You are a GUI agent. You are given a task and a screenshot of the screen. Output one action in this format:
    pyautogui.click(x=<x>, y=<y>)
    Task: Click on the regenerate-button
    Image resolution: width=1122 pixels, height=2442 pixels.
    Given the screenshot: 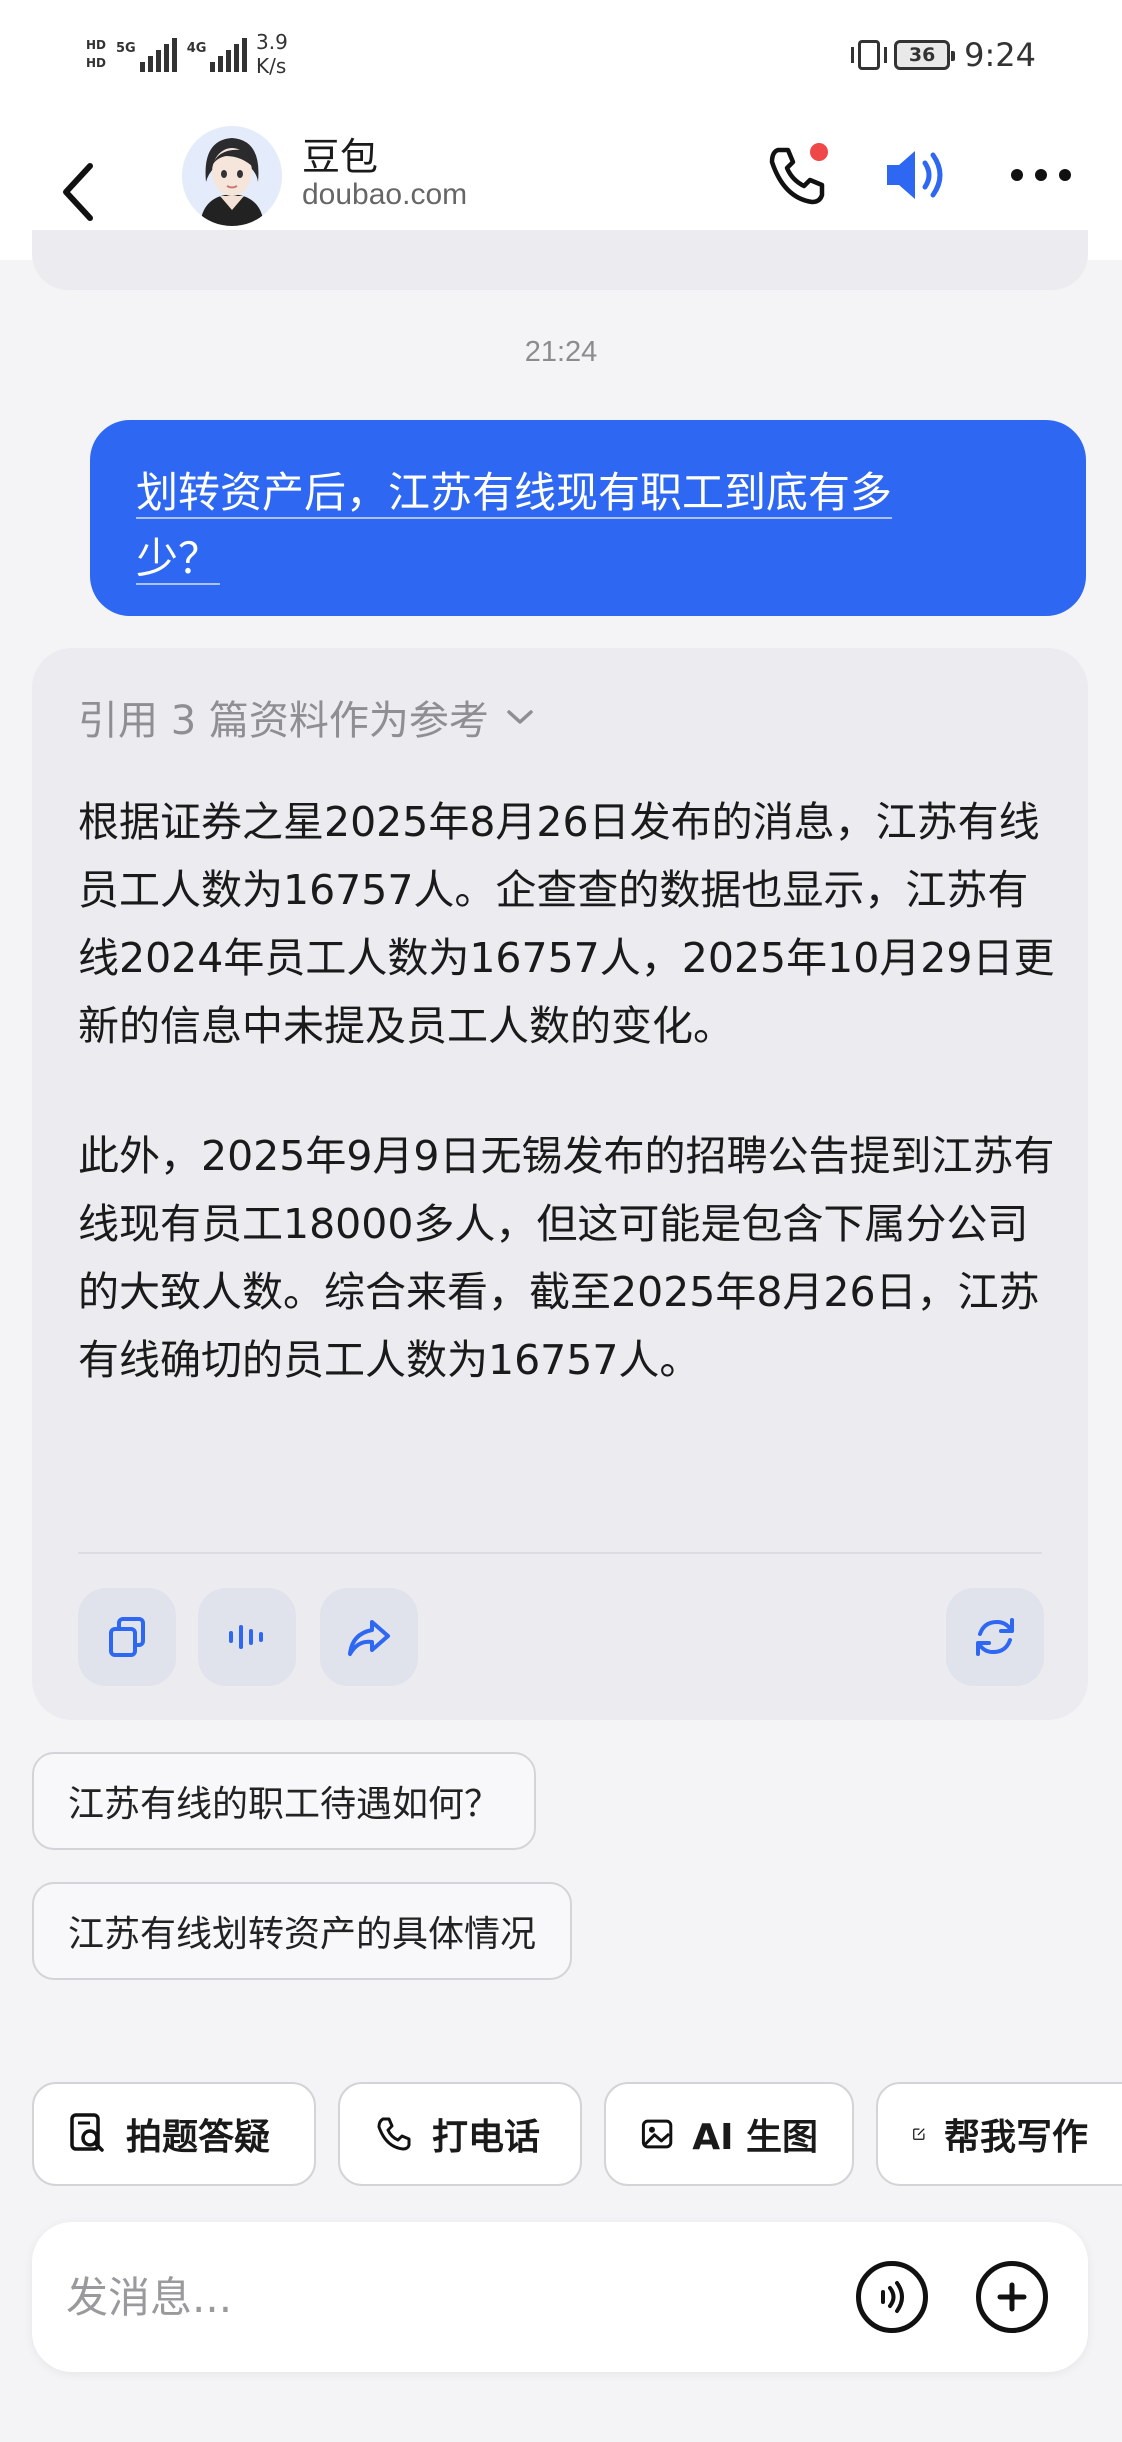 What is the action you would take?
    pyautogui.click(x=995, y=1637)
    